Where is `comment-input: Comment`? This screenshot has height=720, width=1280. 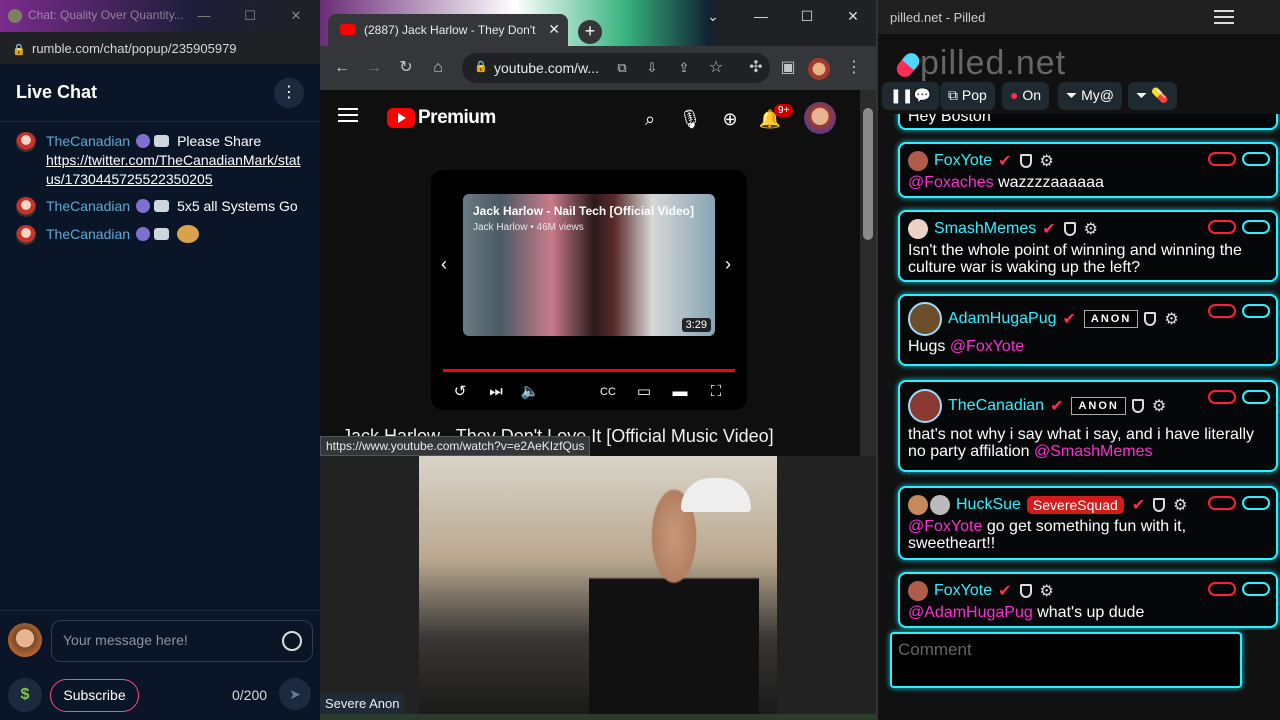
comment-input: Comment is located at coordinates (1066, 660).